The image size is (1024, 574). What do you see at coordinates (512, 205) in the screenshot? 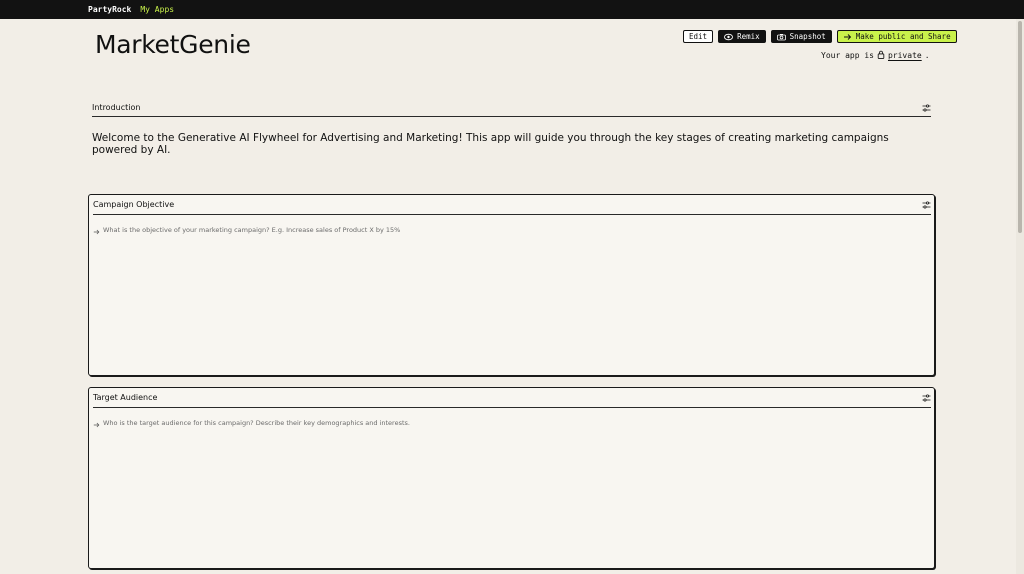
I see `campaign-objective-header: Campaign Objective` at bounding box center [512, 205].